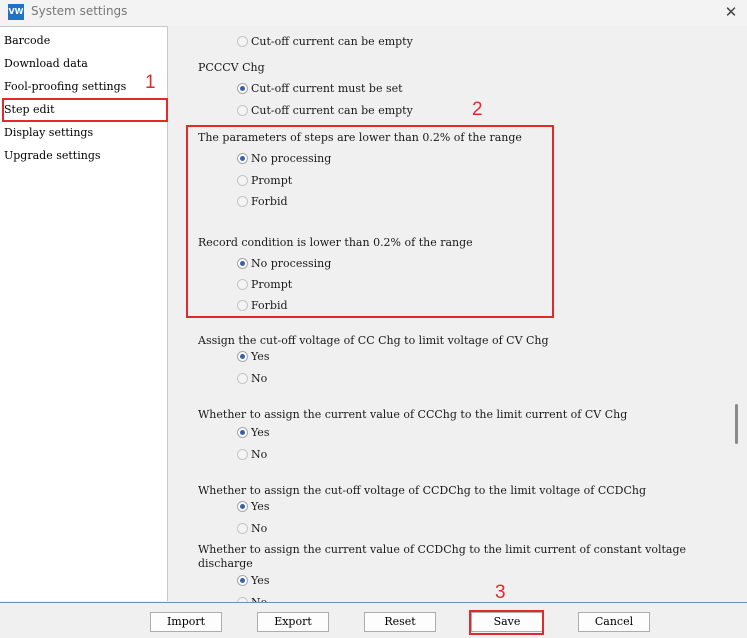 The width and height of the screenshot is (747, 638). I want to click on sidebar-item-download-data: Download data, so click(46, 63).